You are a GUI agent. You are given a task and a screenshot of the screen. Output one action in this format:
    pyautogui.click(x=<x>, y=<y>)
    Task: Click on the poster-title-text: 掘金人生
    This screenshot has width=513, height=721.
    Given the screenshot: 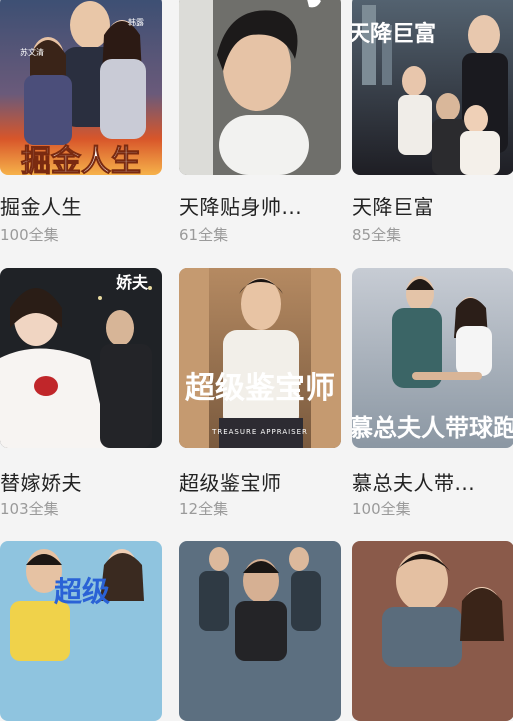 What is the action you would take?
    pyautogui.click(x=81, y=159)
    